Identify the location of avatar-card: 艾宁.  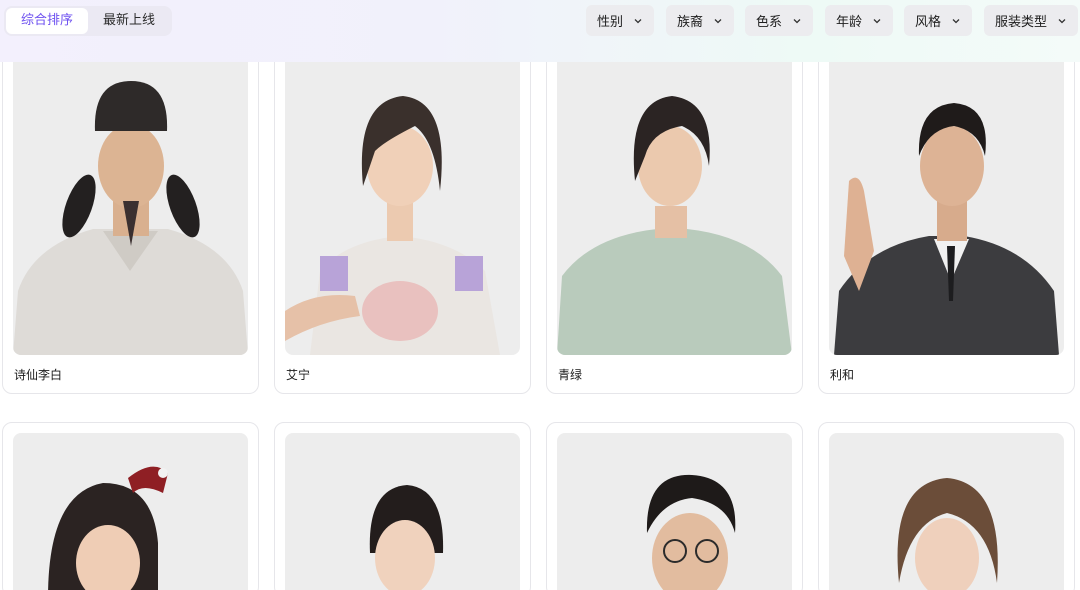
(402, 217).